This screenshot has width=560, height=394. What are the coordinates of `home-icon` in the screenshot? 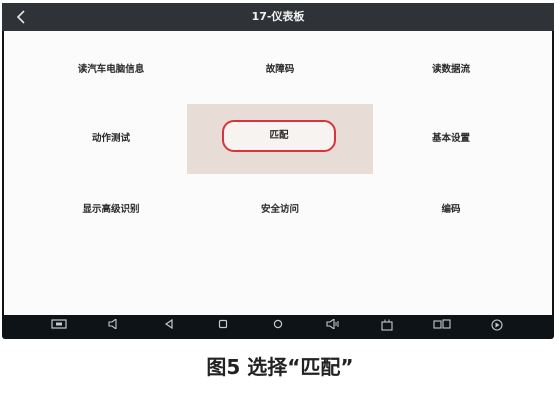 It's located at (223, 327).